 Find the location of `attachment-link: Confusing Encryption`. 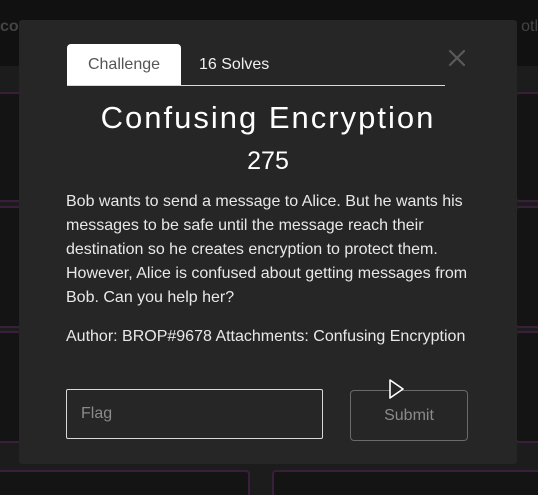

attachment-link: Confusing Encryption is located at coordinates (389, 336).